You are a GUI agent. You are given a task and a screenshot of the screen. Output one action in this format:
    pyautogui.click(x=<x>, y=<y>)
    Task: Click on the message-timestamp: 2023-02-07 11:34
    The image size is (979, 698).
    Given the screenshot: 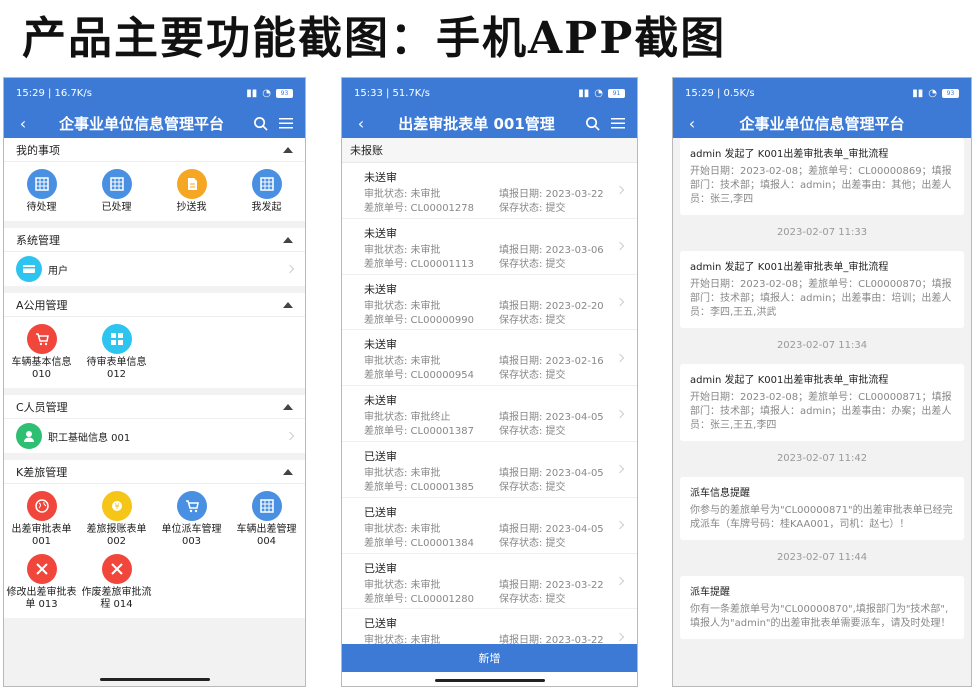 What is the action you would take?
    pyautogui.click(x=822, y=345)
    